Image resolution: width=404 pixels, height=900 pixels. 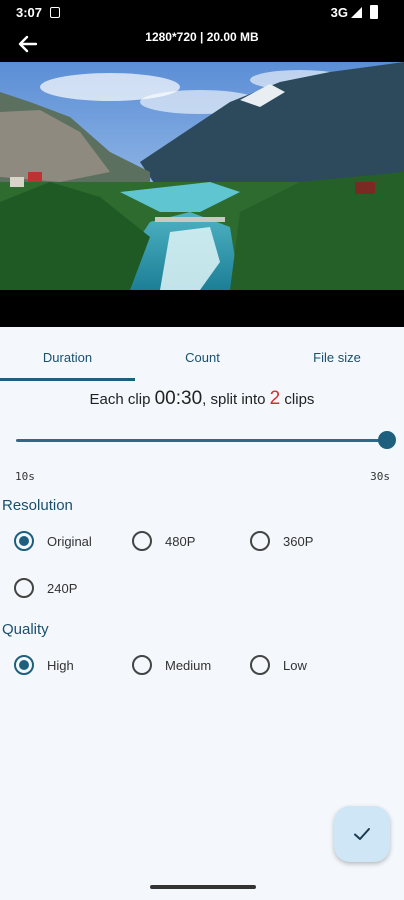 What do you see at coordinates (178, 398) in the screenshot?
I see `clip-duration: 00:30` at bounding box center [178, 398].